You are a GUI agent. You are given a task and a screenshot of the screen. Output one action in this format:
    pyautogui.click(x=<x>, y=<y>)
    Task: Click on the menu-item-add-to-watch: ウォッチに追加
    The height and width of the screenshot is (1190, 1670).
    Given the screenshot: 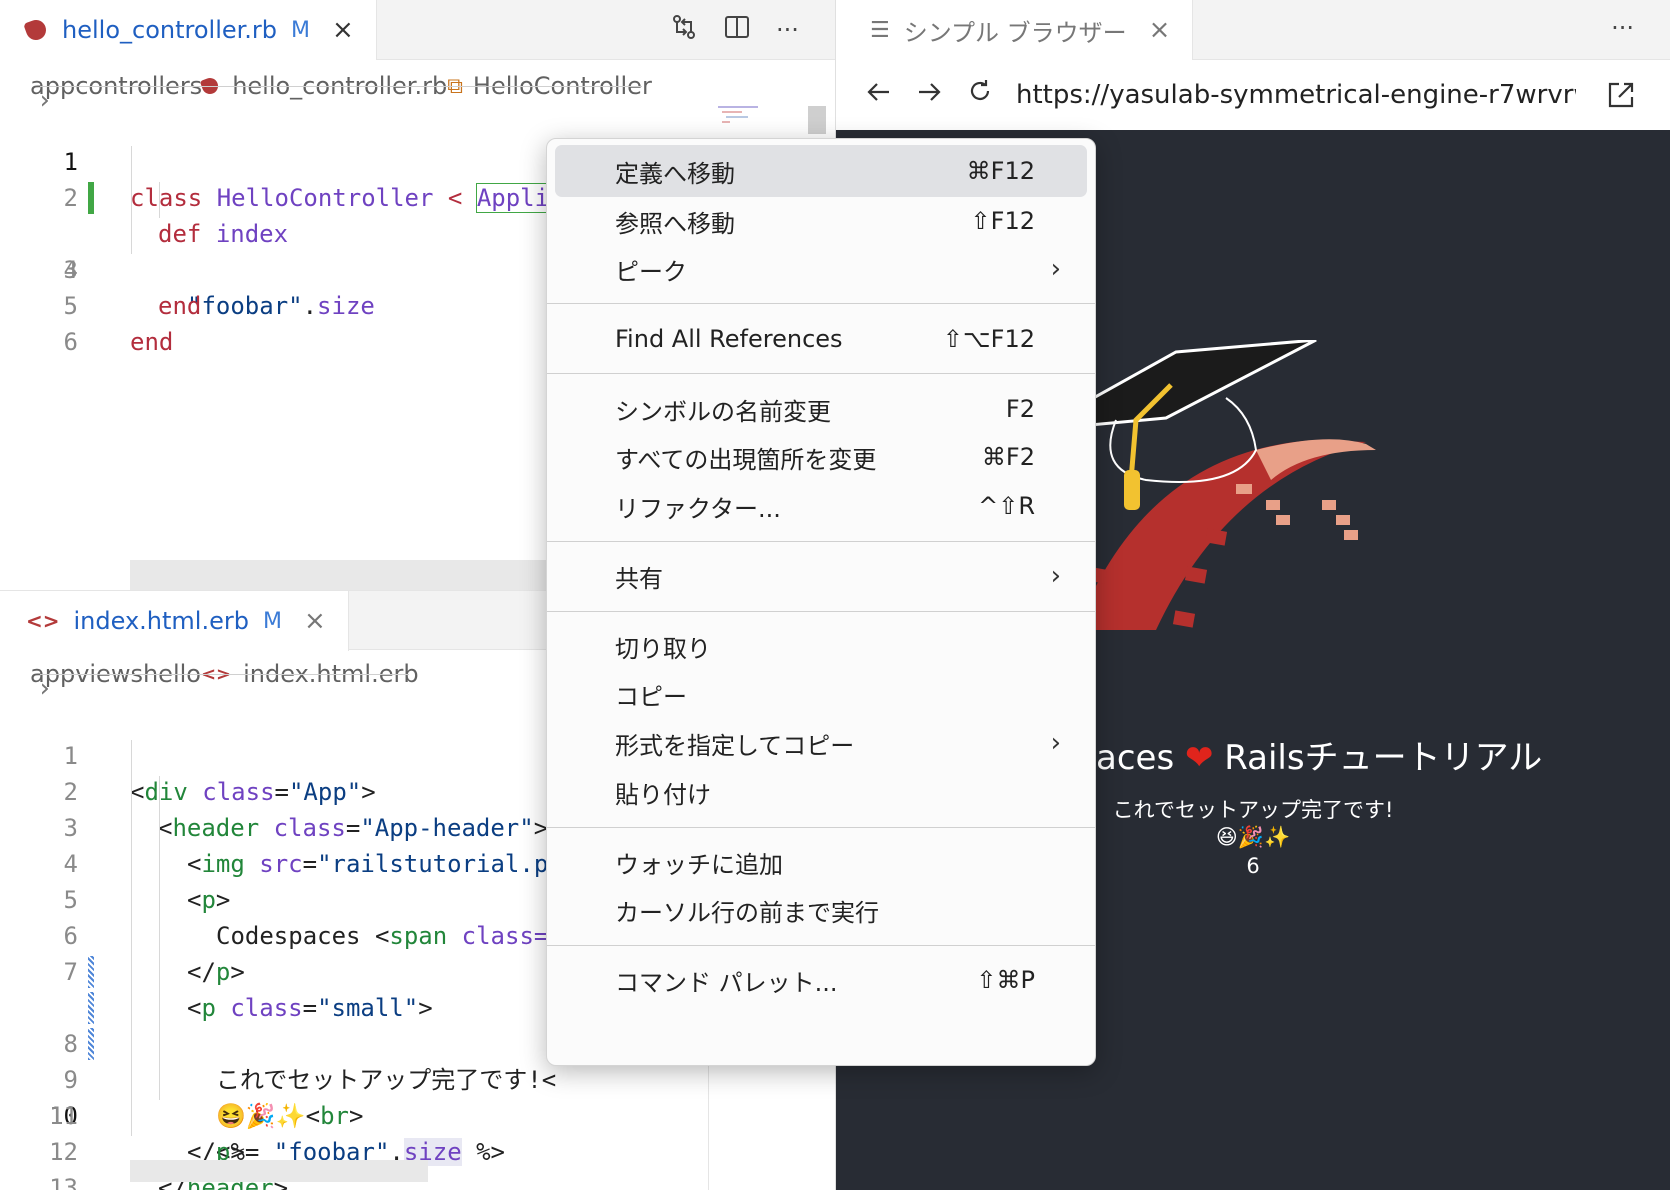 What is the action you would take?
    pyautogui.click(x=821, y=862)
    